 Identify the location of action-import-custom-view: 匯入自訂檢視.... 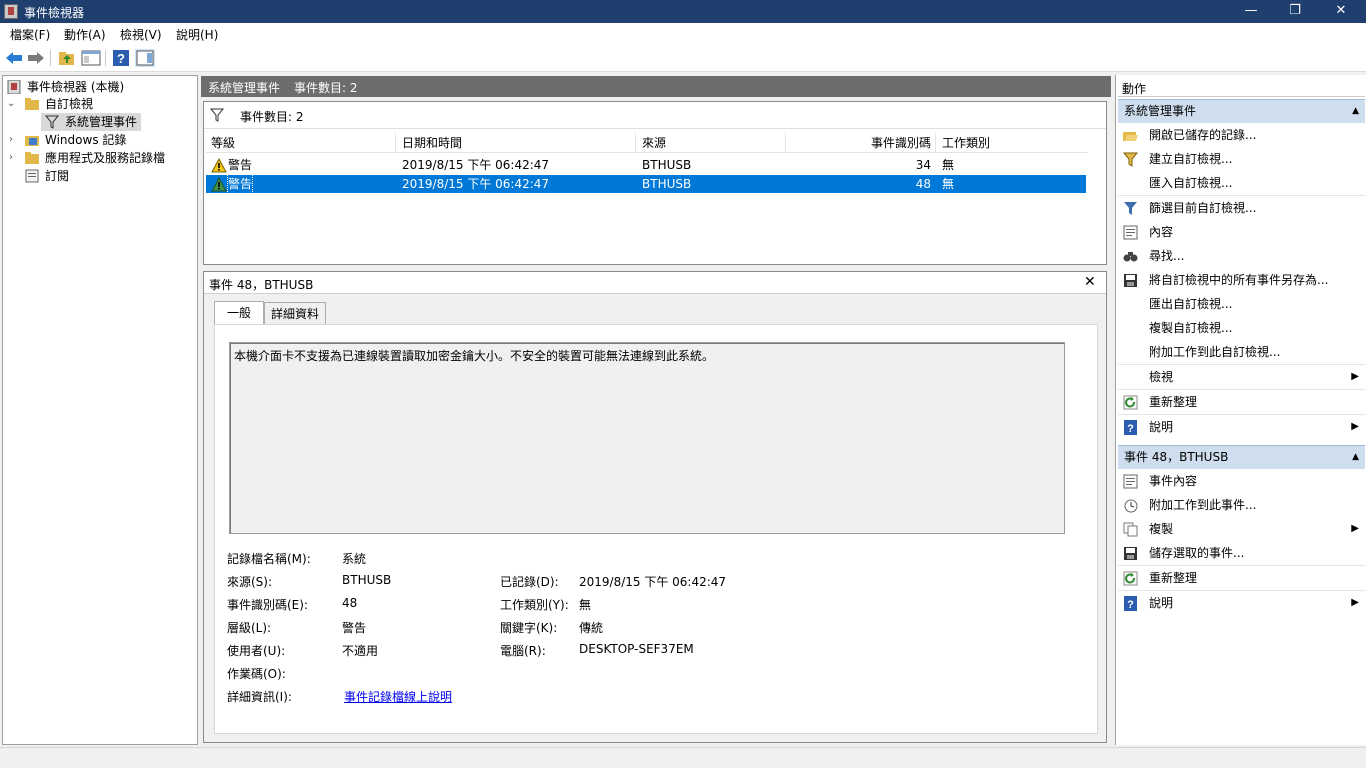
(1241, 183).